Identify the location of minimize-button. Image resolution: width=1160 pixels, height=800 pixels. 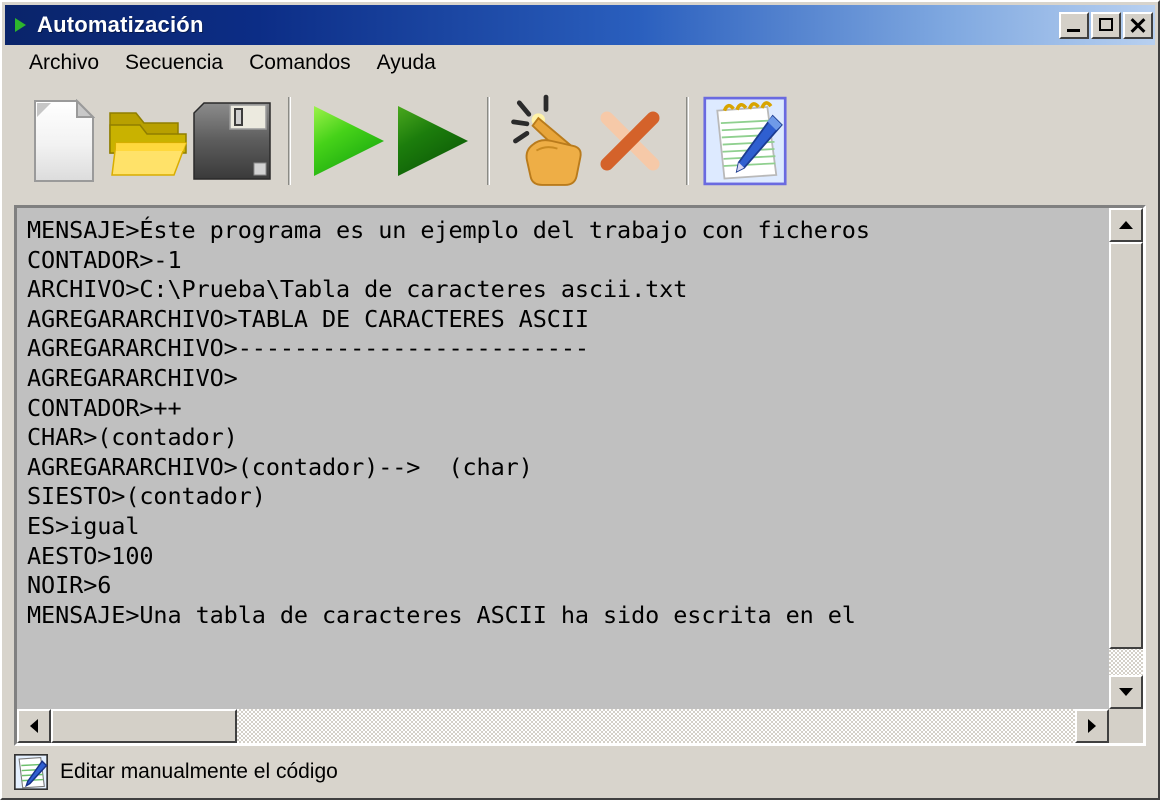
(1074, 25).